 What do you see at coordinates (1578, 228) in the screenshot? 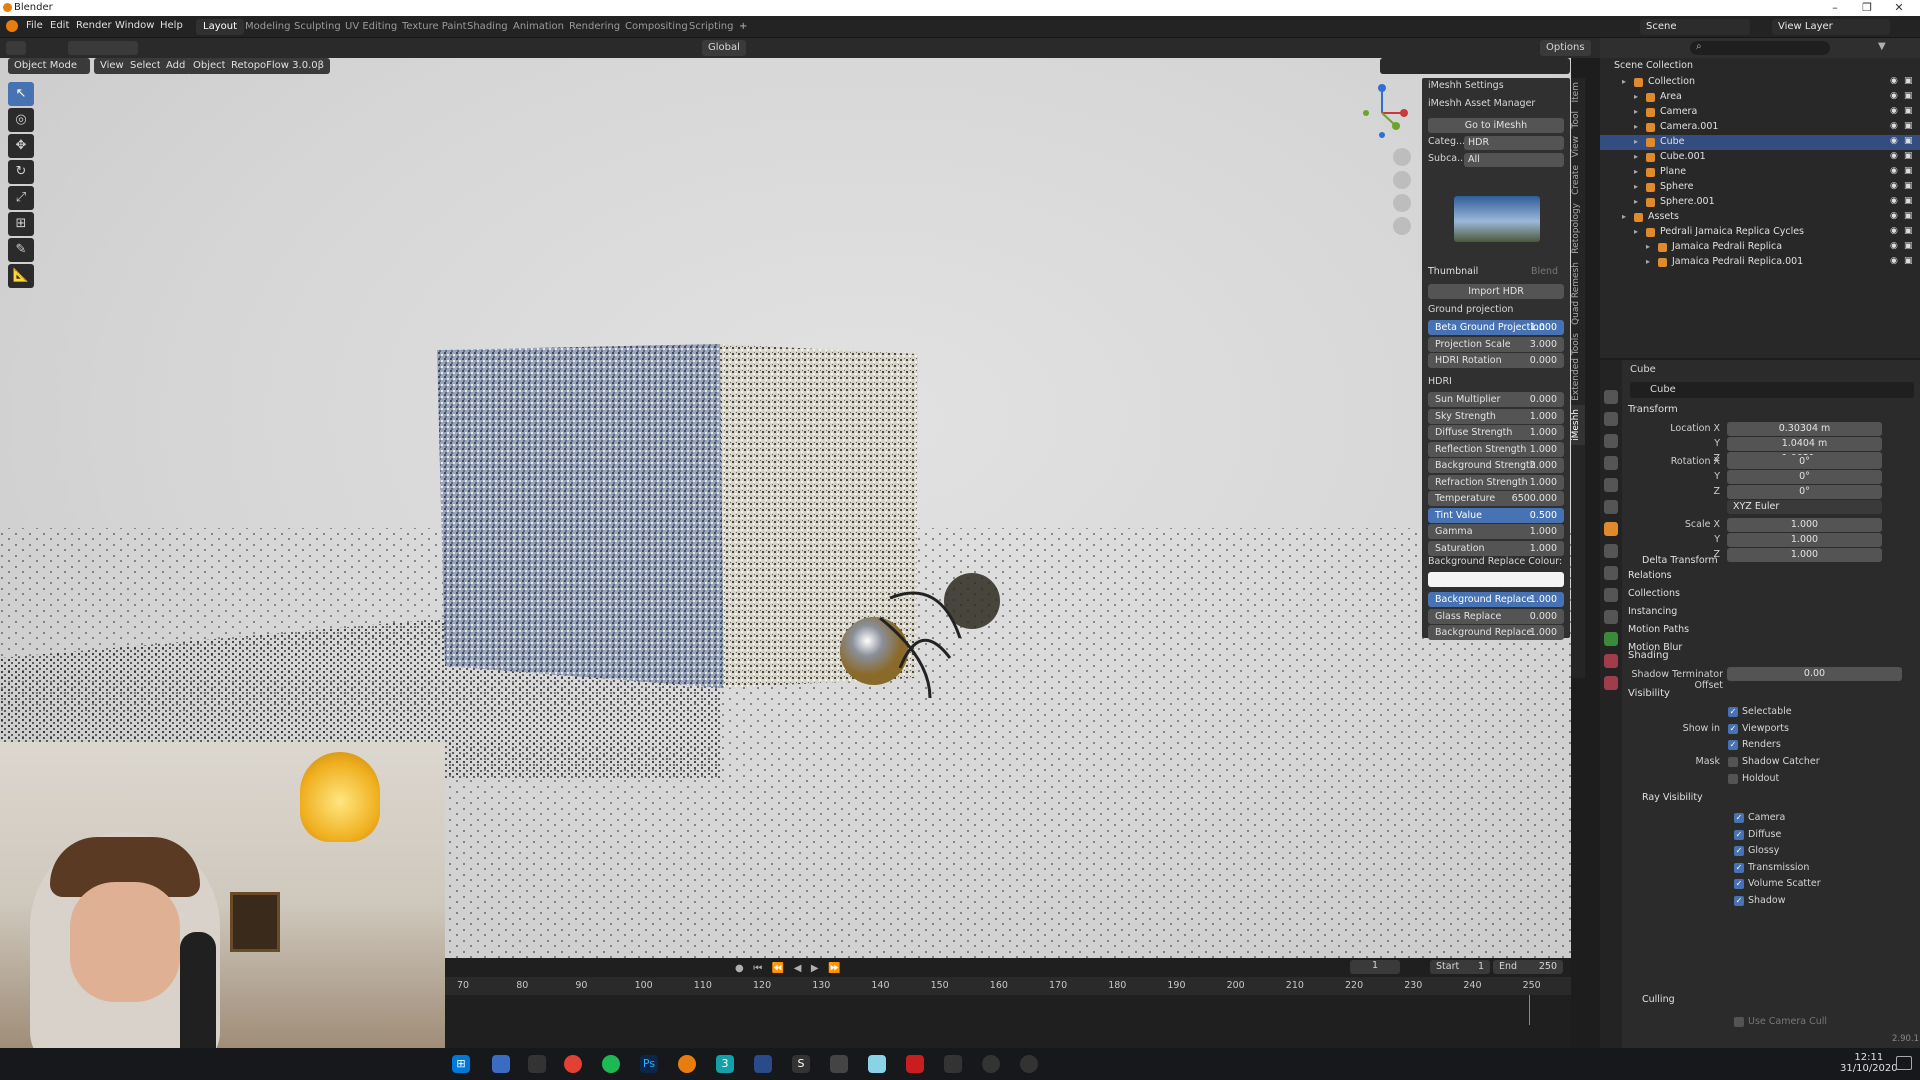
I see `tab-retopology: Retopology` at bounding box center [1578, 228].